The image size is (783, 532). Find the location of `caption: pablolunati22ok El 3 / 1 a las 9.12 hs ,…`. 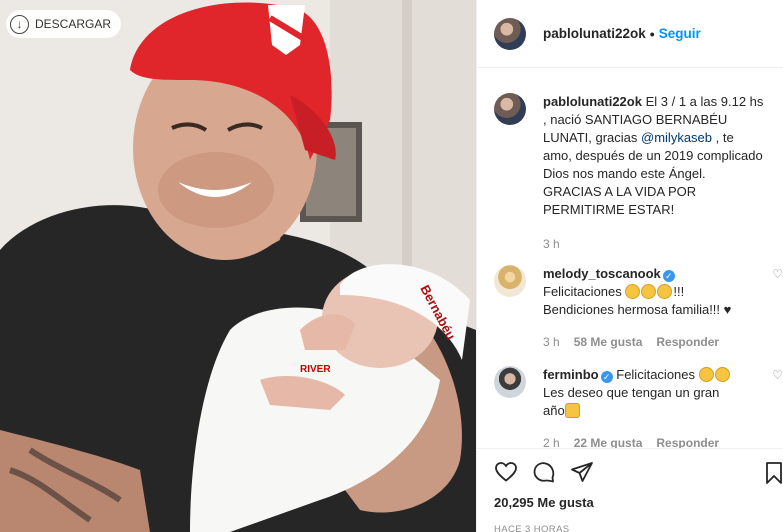

caption: pablolunati22ok El 3 / 1 a las 9.12 hs ,… is located at coordinates (638, 173).